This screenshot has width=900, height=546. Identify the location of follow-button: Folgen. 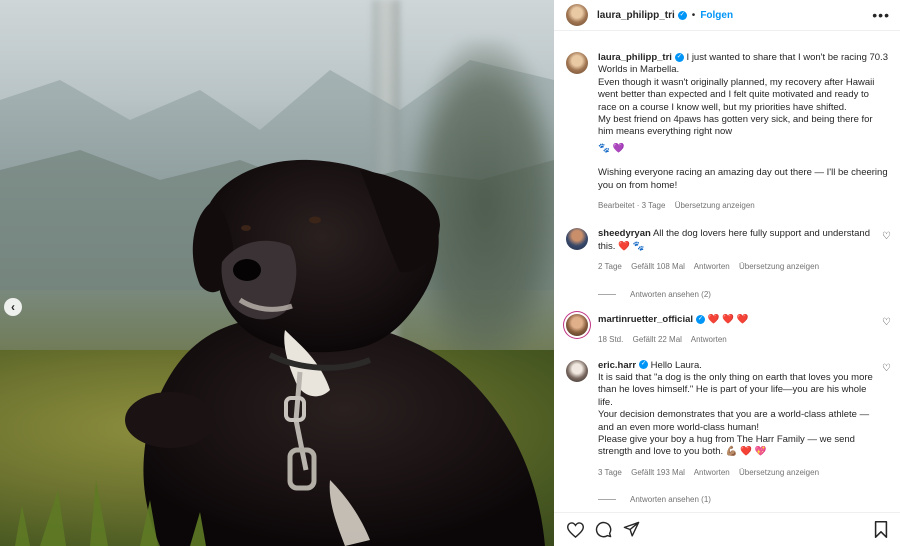
(716, 15).